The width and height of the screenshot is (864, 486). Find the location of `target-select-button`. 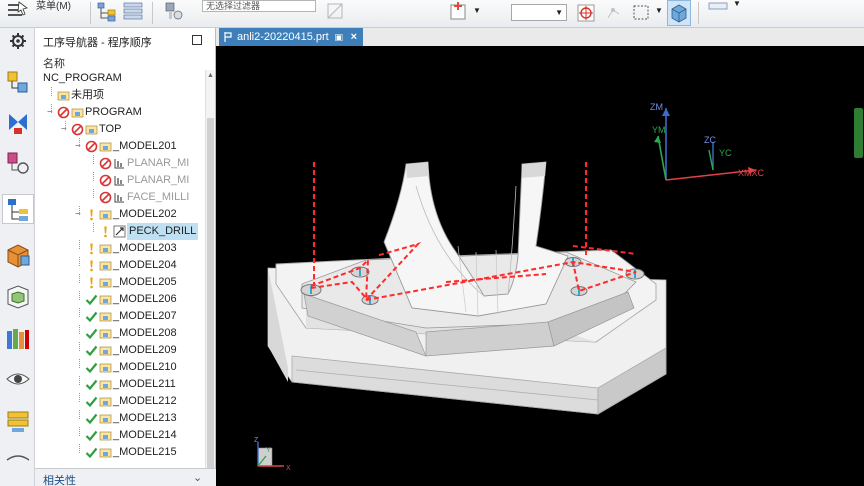

target-select-button is located at coordinates (586, 13).